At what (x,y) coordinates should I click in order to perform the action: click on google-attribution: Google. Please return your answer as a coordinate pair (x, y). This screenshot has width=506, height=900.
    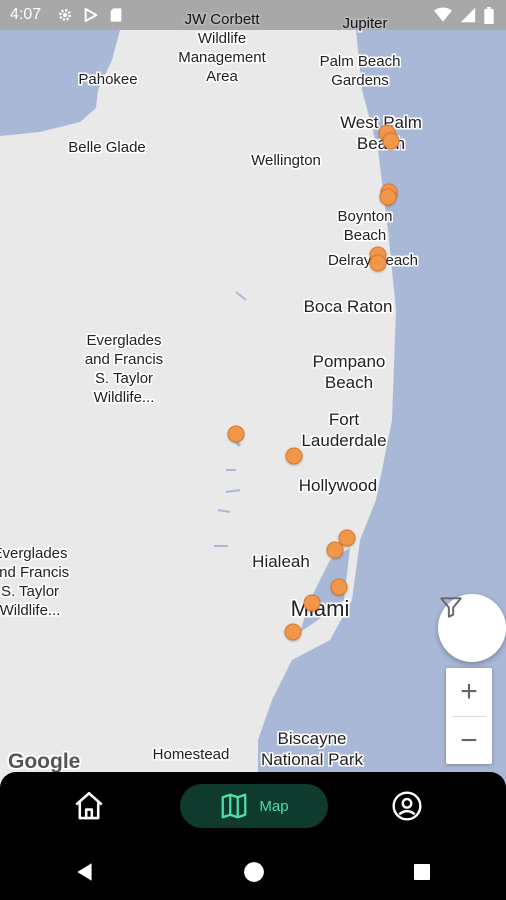
    Looking at the image, I should click on (44, 762).